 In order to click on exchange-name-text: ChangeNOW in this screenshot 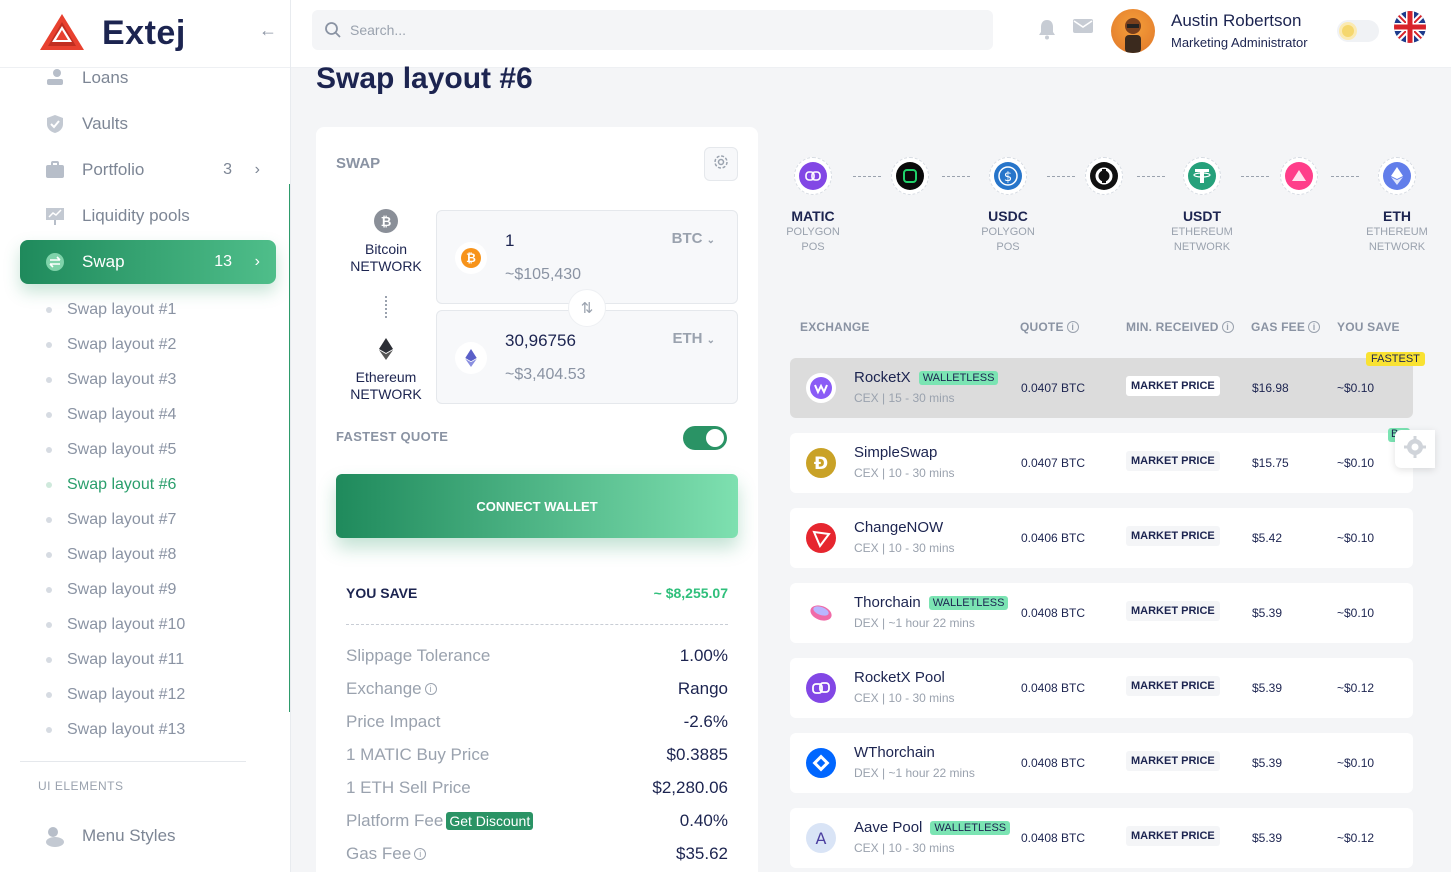, I will do `click(899, 527)`.